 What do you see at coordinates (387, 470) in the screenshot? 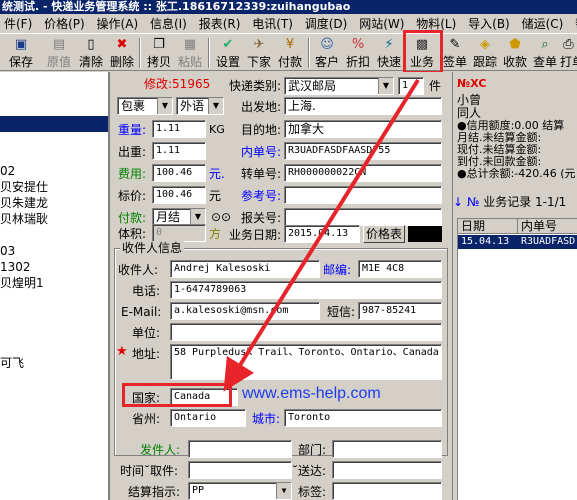
I see `delivery-field` at bounding box center [387, 470].